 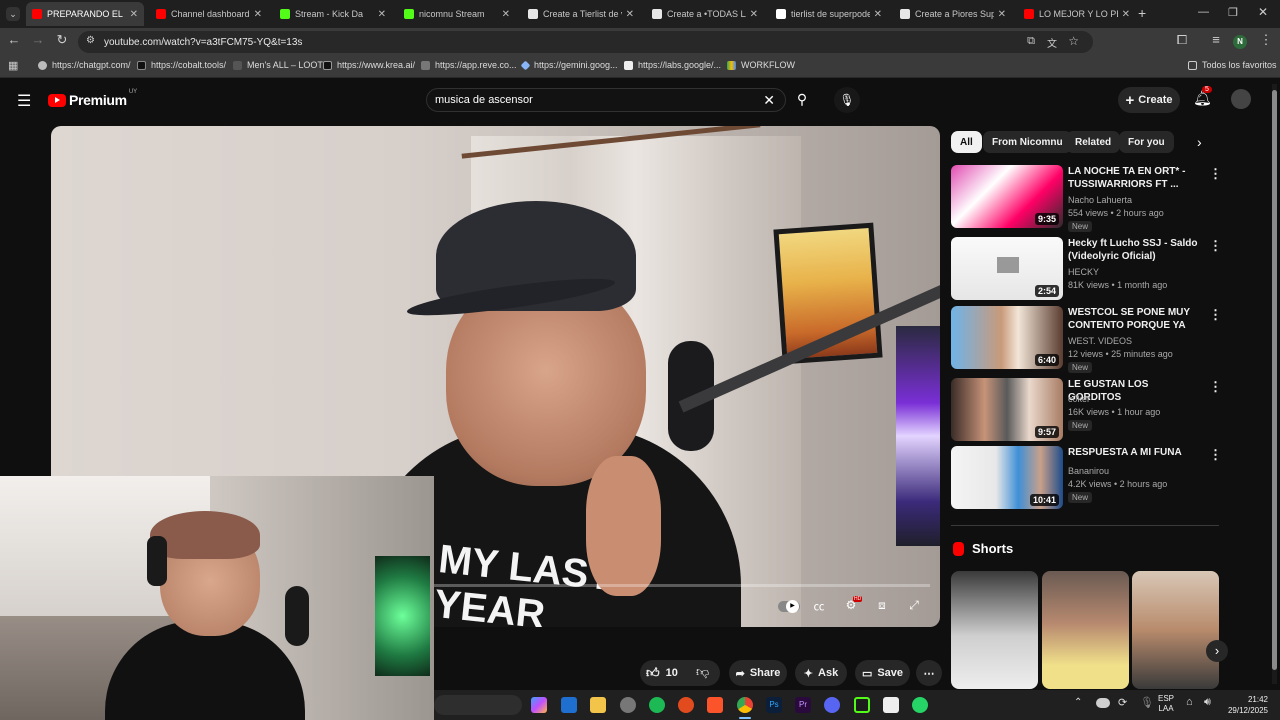 I want to click on network-icon: ⌂, so click(x=1189, y=702).